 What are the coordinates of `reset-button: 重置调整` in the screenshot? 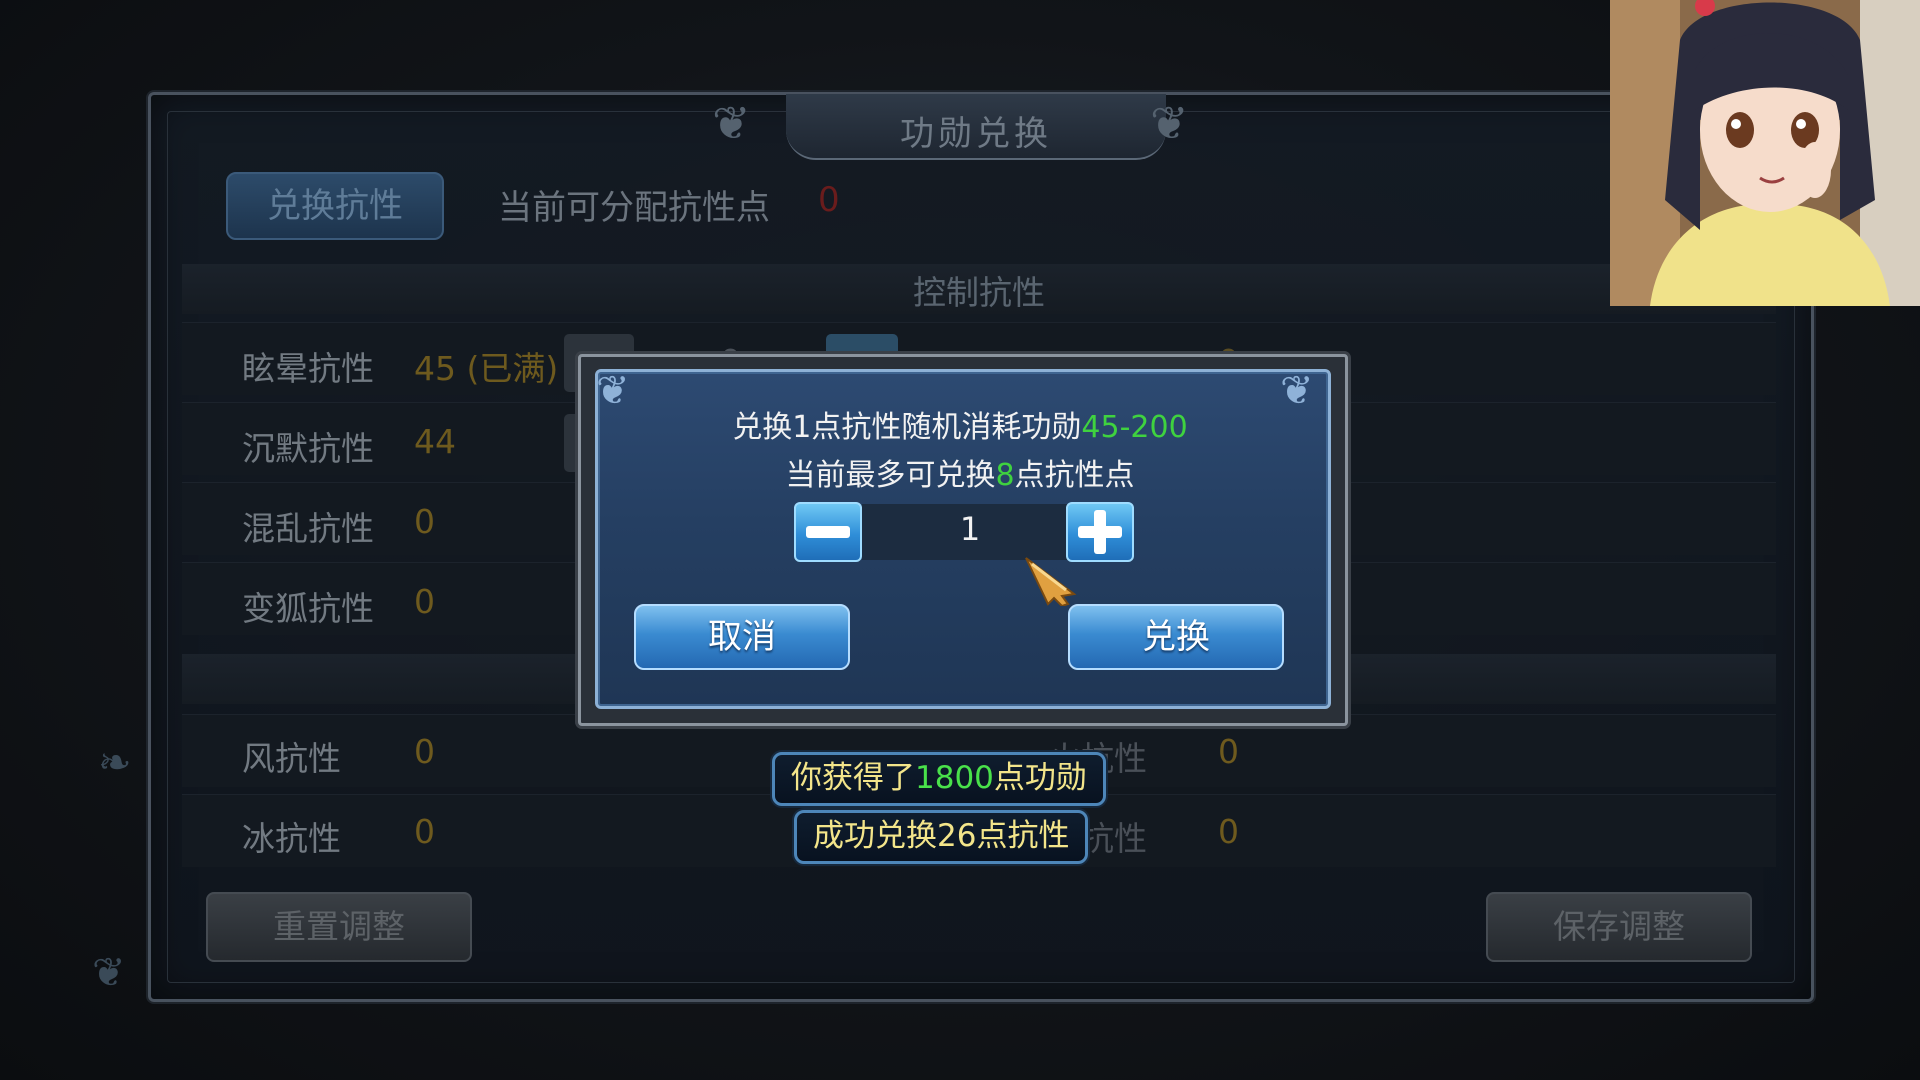 It's located at (339, 927).